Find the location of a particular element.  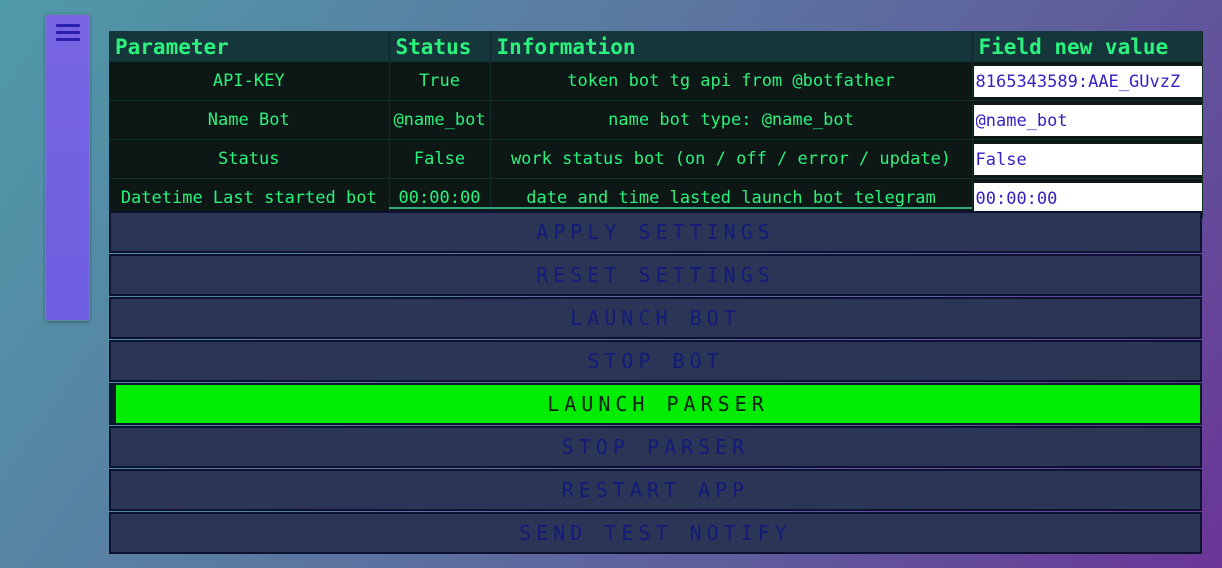

status-input is located at coordinates (1087, 159).